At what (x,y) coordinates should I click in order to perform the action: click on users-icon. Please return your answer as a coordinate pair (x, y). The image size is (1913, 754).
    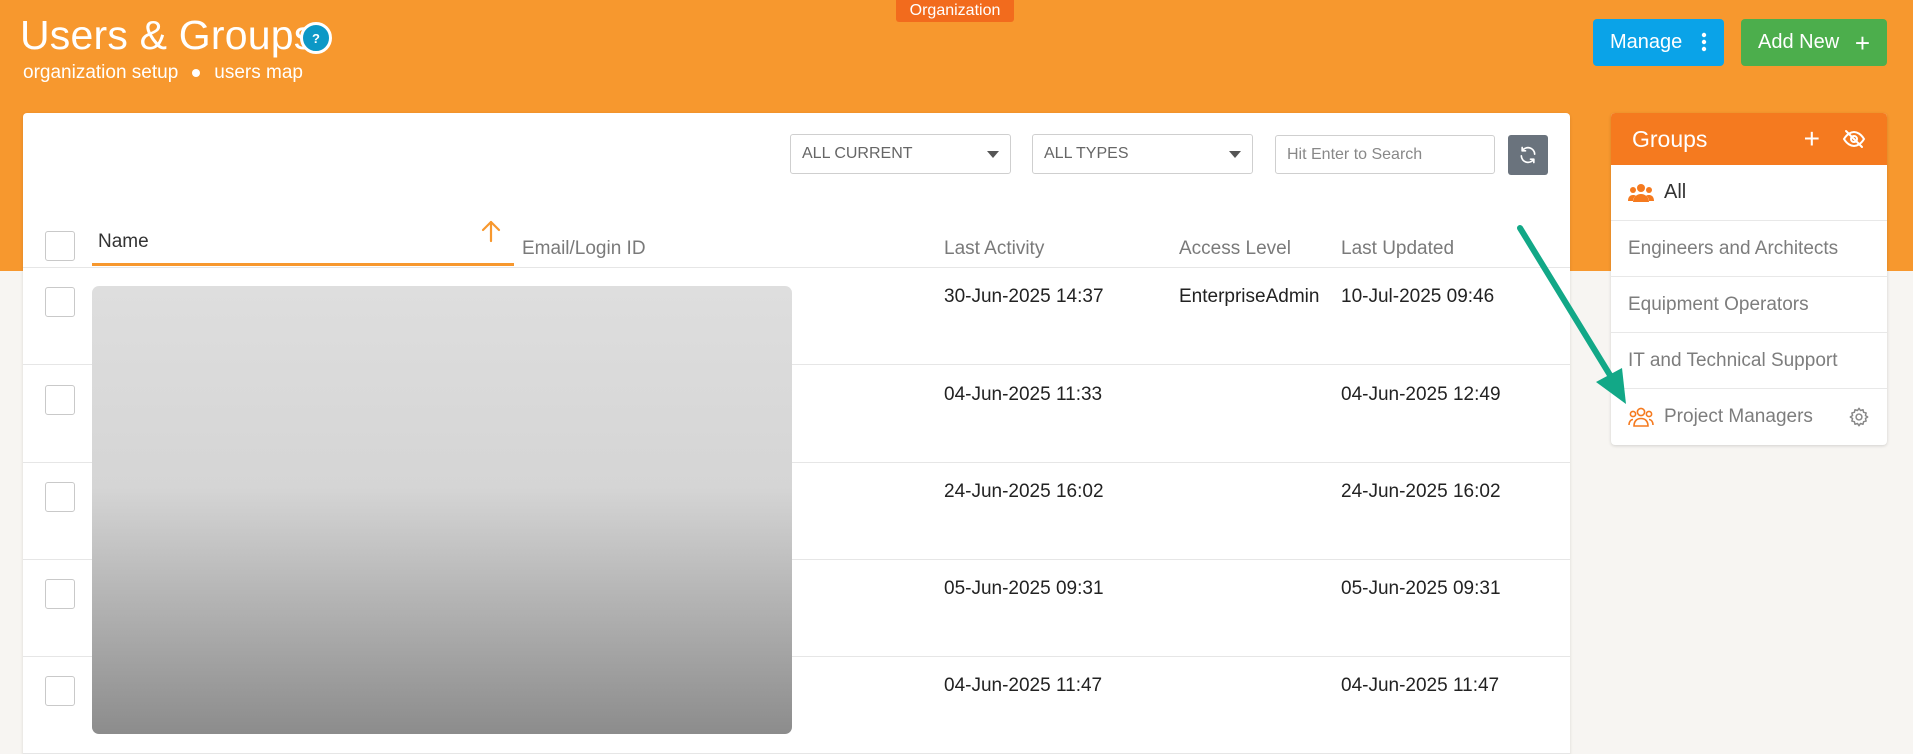
    Looking at the image, I should click on (1641, 193).